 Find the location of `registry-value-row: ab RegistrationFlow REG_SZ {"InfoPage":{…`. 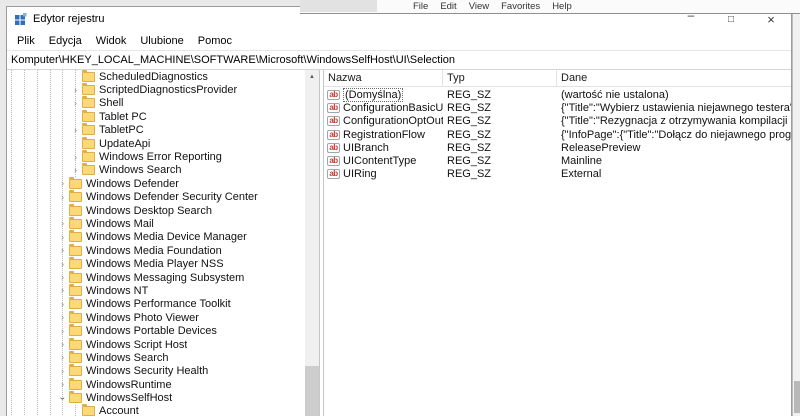

registry-value-row: ab RegistrationFlow REG_SZ {"InfoPage":{… is located at coordinates (557, 134).